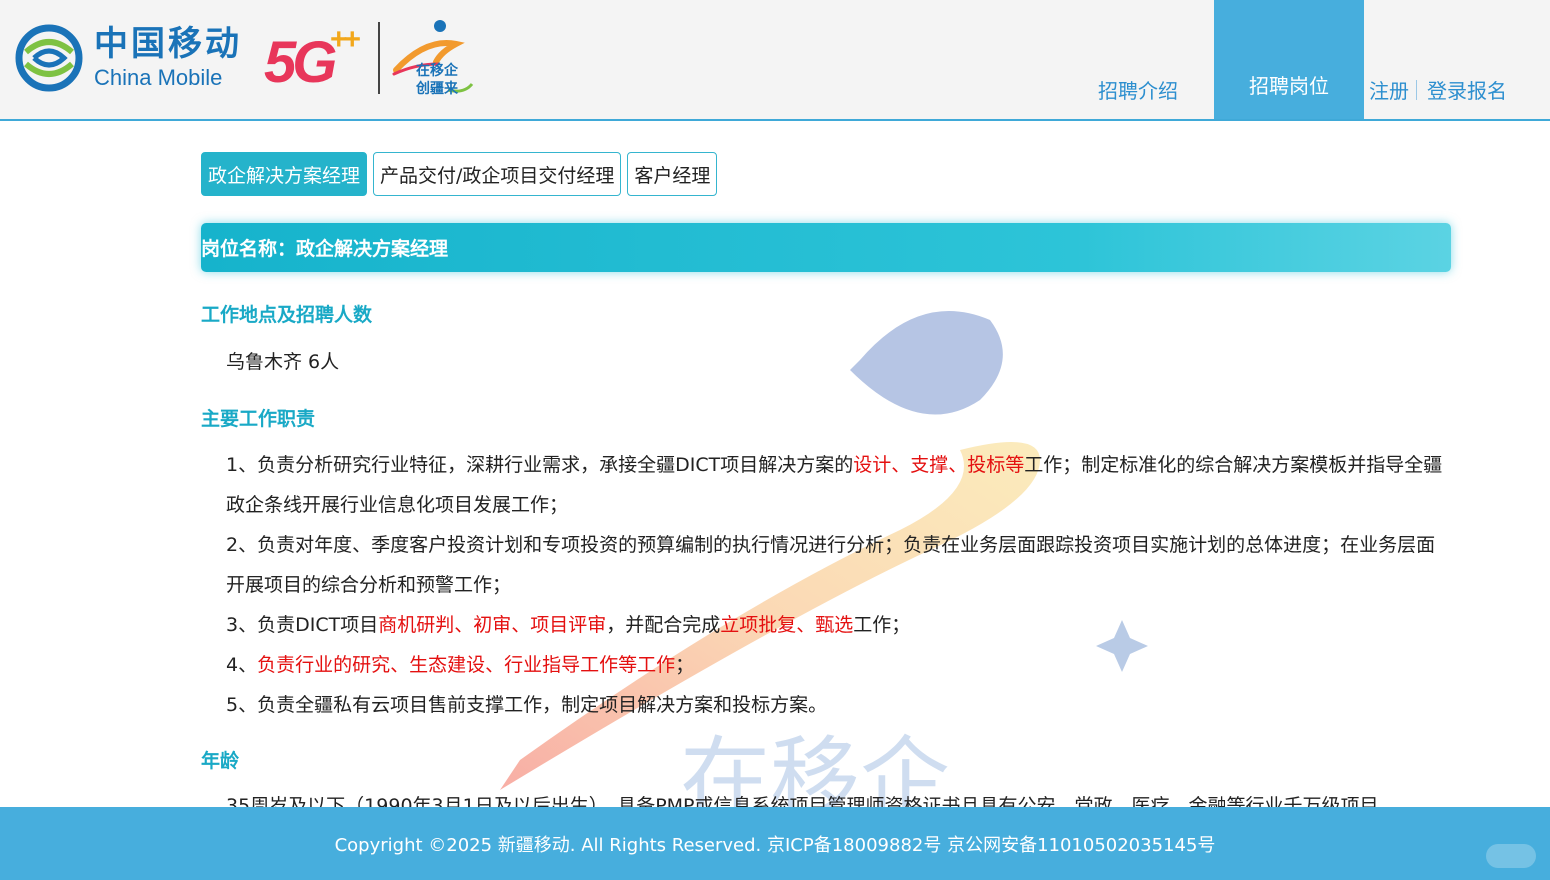  I want to click on position-title-bar: 岗位名称：政企解决方案经理, so click(826, 247).